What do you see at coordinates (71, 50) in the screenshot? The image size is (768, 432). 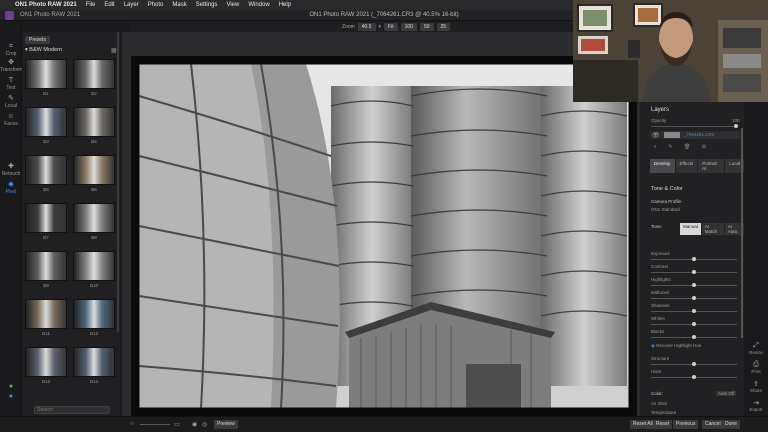 I see `preset-category: ▾ B&W Modern ▦` at bounding box center [71, 50].